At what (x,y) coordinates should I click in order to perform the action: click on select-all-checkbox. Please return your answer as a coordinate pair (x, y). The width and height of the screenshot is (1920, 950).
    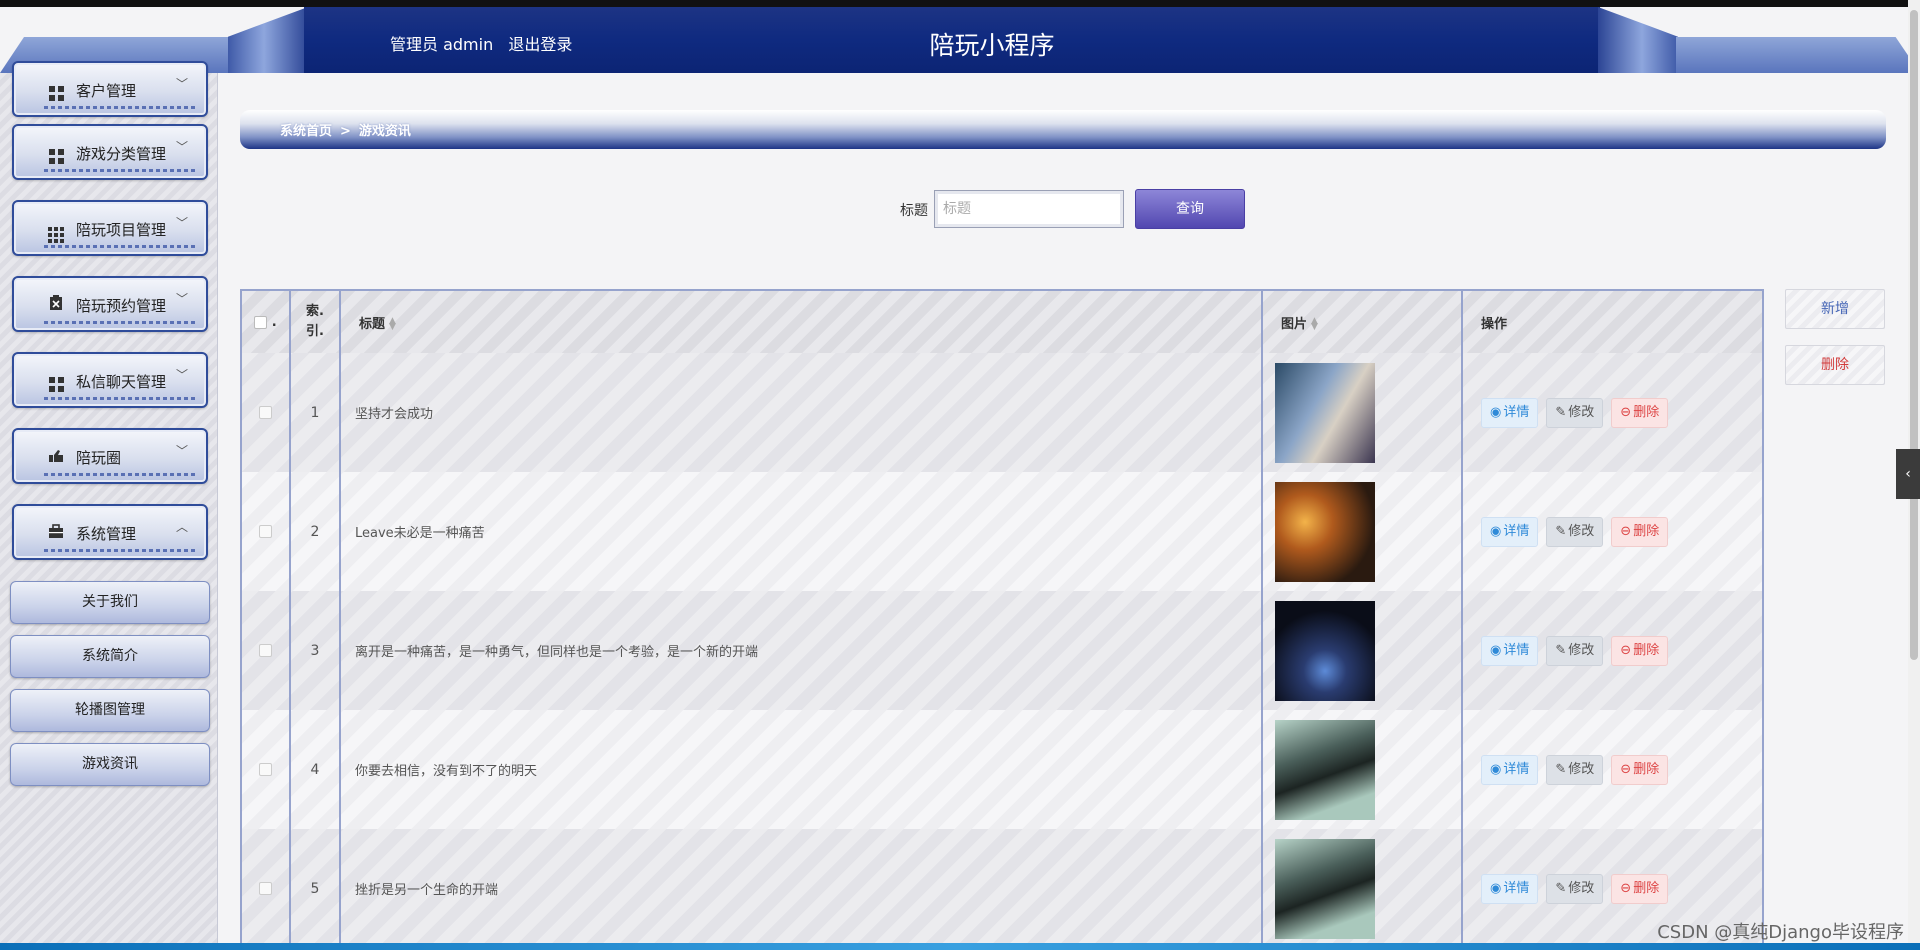
    Looking at the image, I should click on (261, 322).